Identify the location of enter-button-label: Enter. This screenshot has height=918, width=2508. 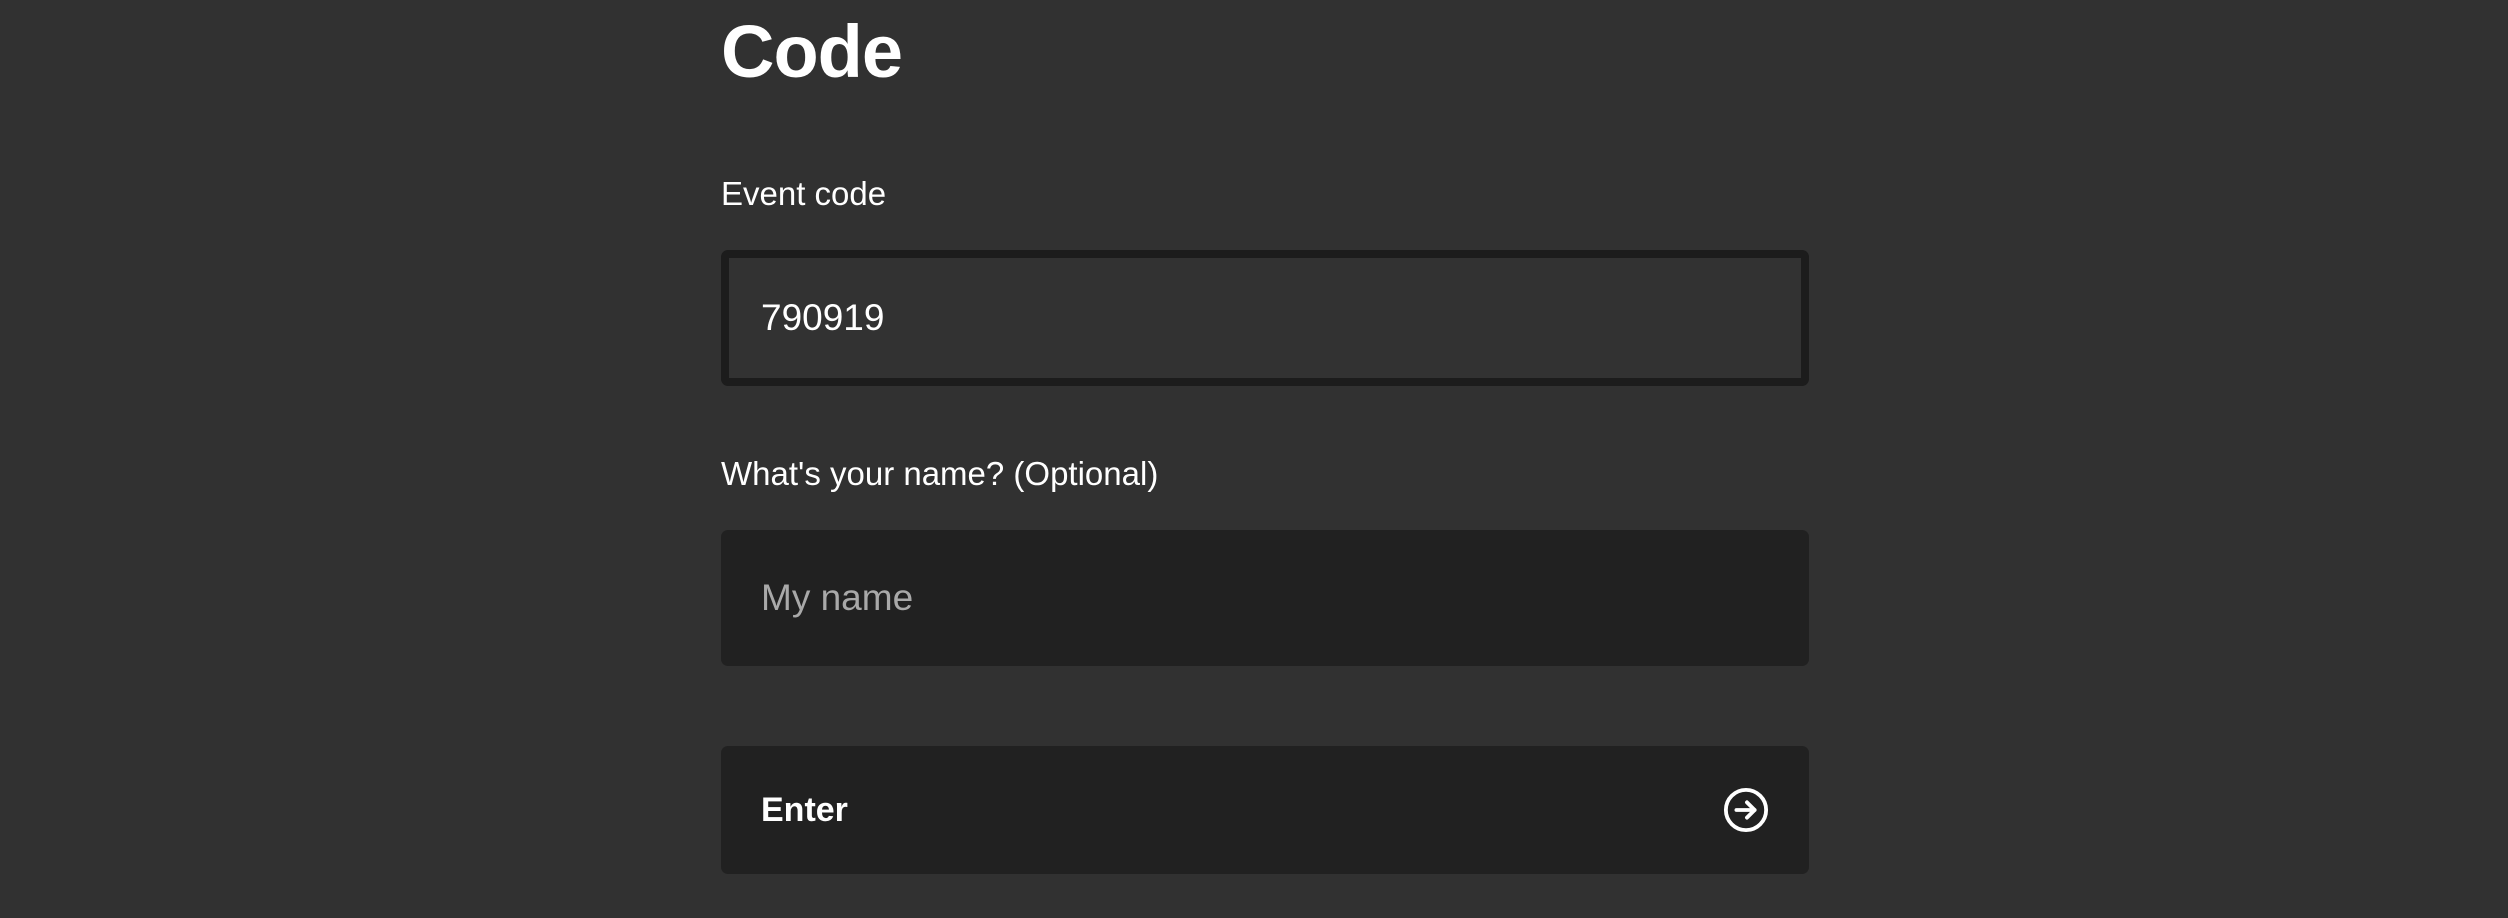
(804, 810).